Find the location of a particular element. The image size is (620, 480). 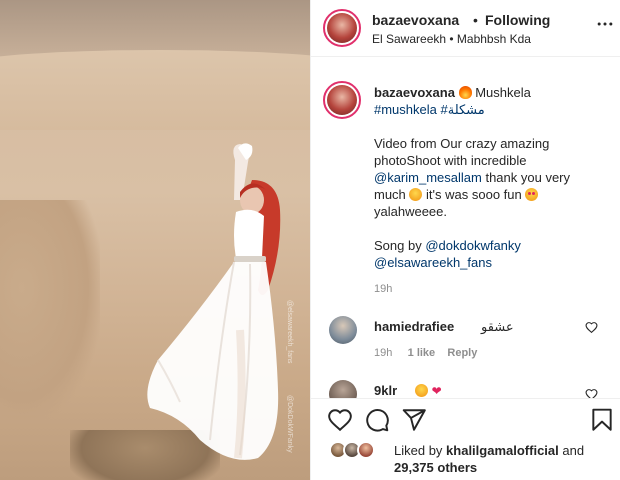

fire-emoji-icon is located at coordinates (465, 92).